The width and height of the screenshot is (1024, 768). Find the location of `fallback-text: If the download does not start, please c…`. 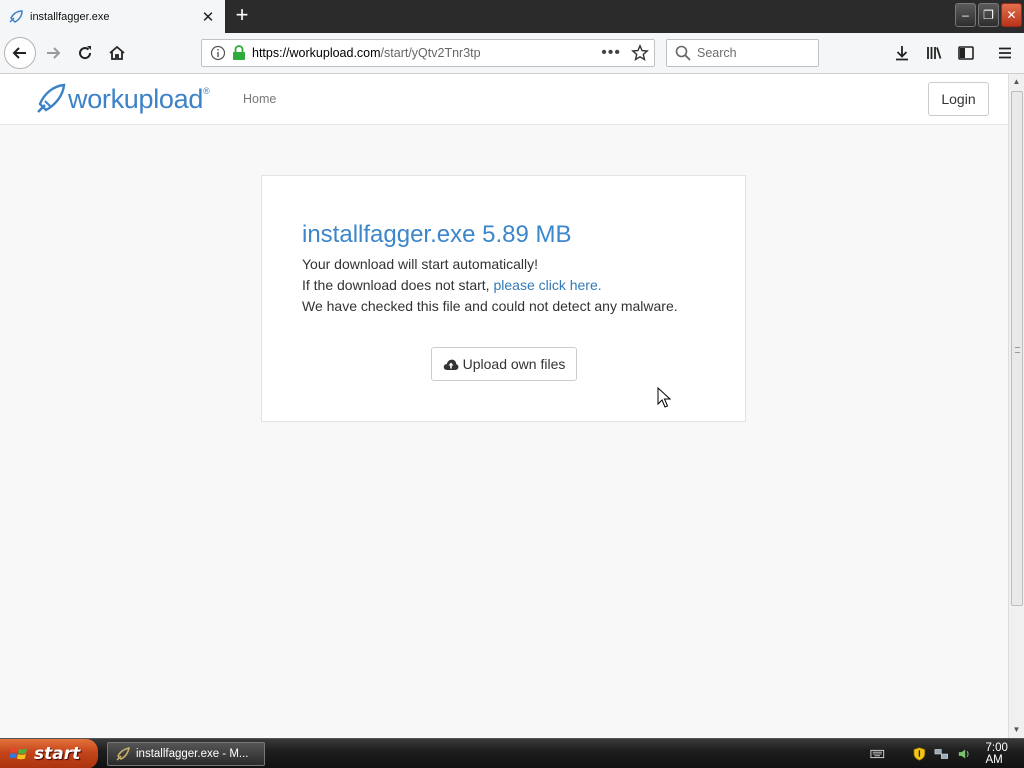

fallback-text: If the download does not start, please c… is located at coordinates (452, 285).